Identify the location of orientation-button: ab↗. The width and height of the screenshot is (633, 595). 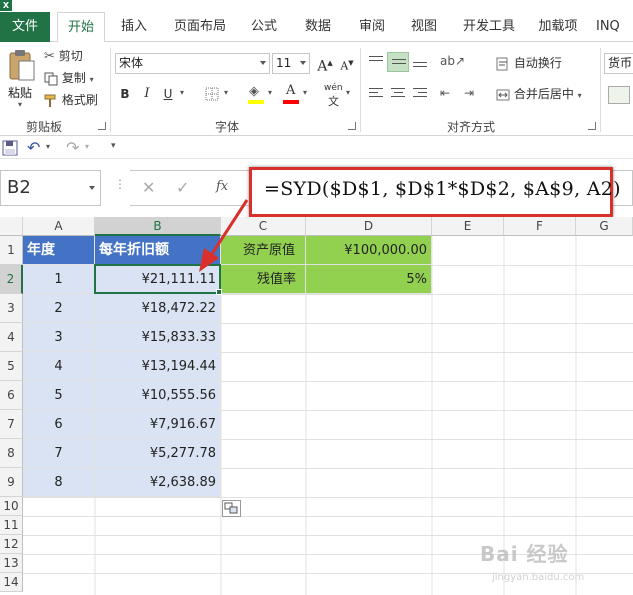
(454, 63).